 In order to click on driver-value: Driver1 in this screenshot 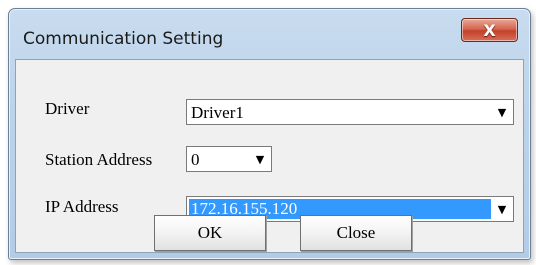, I will do `click(217, 112)`.